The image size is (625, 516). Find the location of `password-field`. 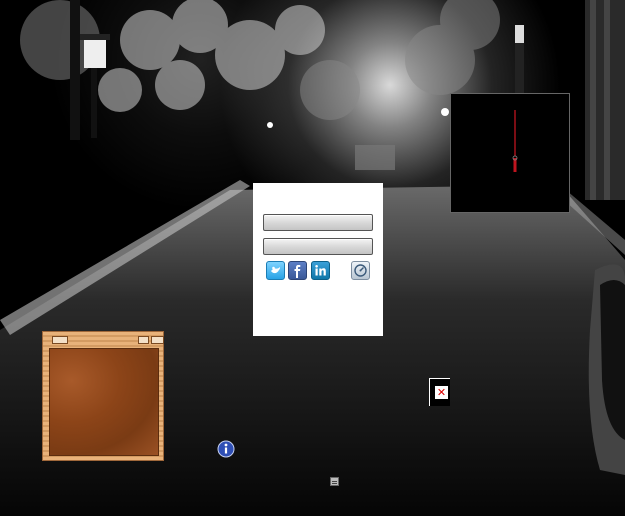

password-field is located at coordinates (318, 246).